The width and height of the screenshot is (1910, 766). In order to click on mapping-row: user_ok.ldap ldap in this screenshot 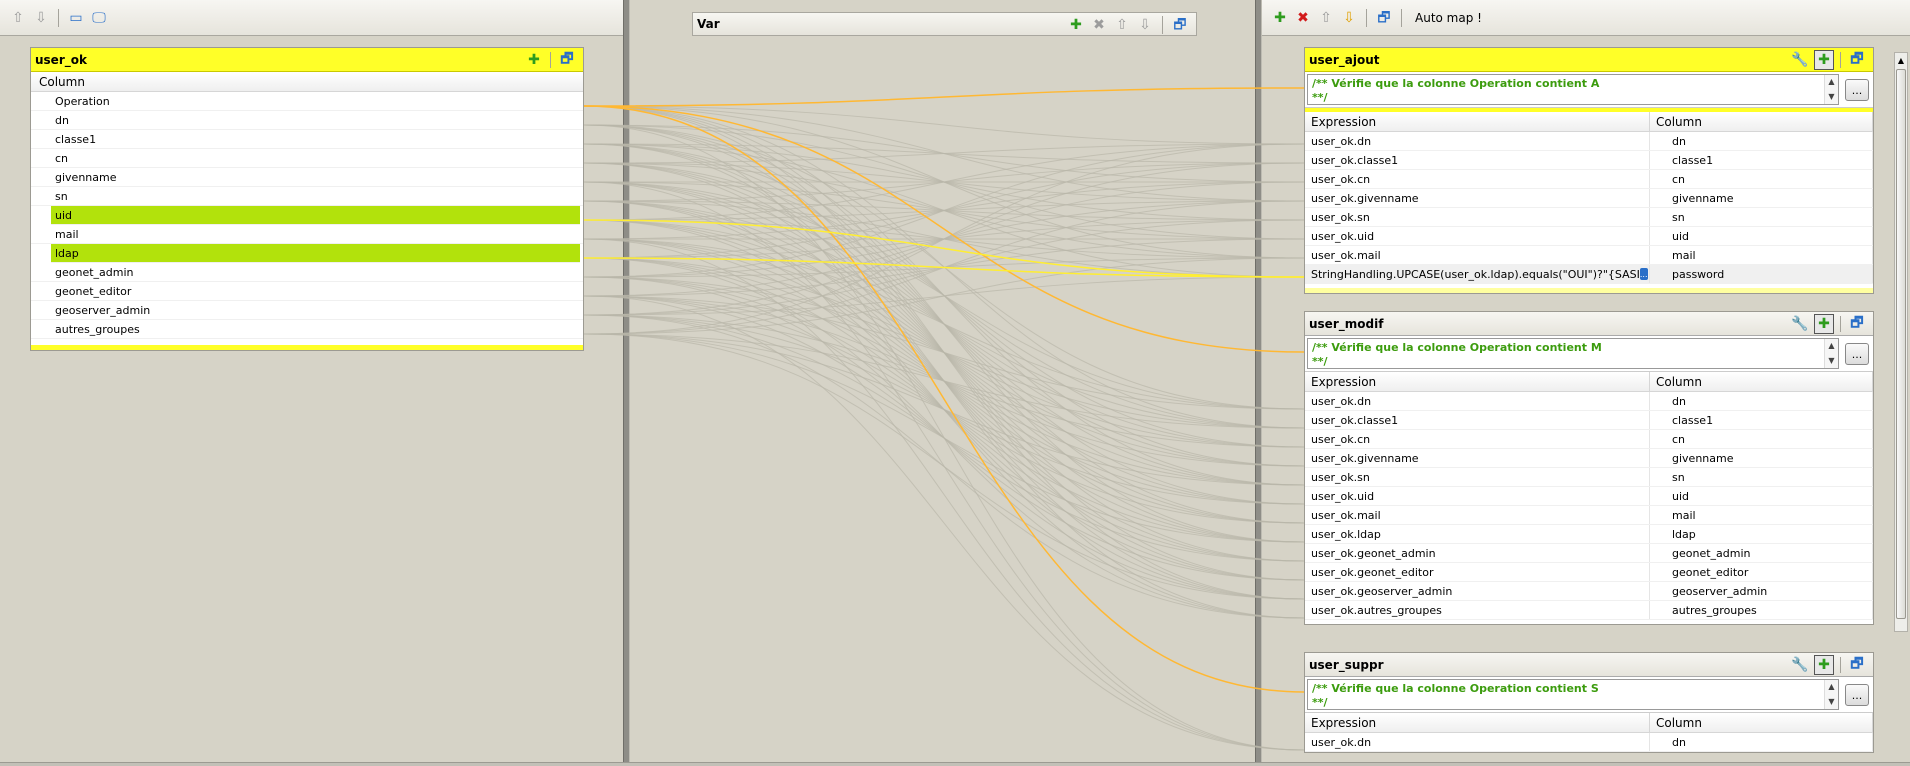, I will do `click(1589, 534)`.